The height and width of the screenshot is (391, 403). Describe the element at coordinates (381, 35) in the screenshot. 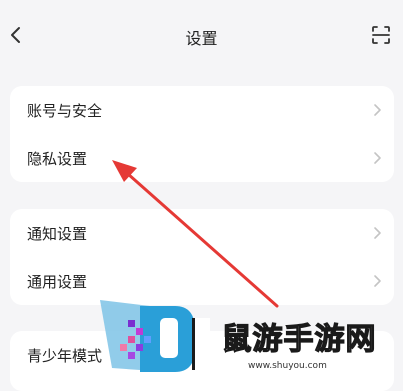

I see `scan-icon` at that location.